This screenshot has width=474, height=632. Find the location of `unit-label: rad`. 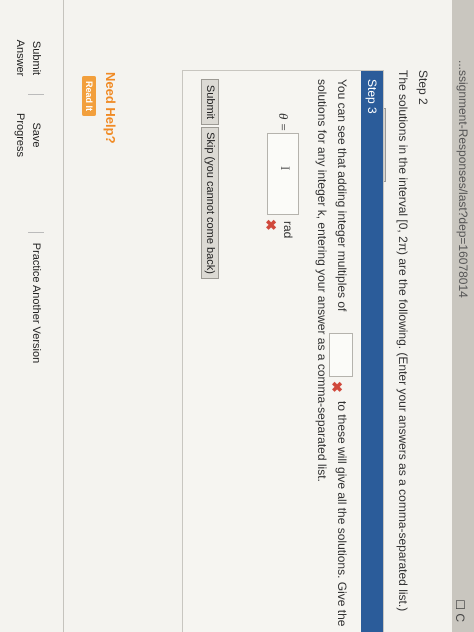

unit-label: rad is located at coordinates (288, 230).